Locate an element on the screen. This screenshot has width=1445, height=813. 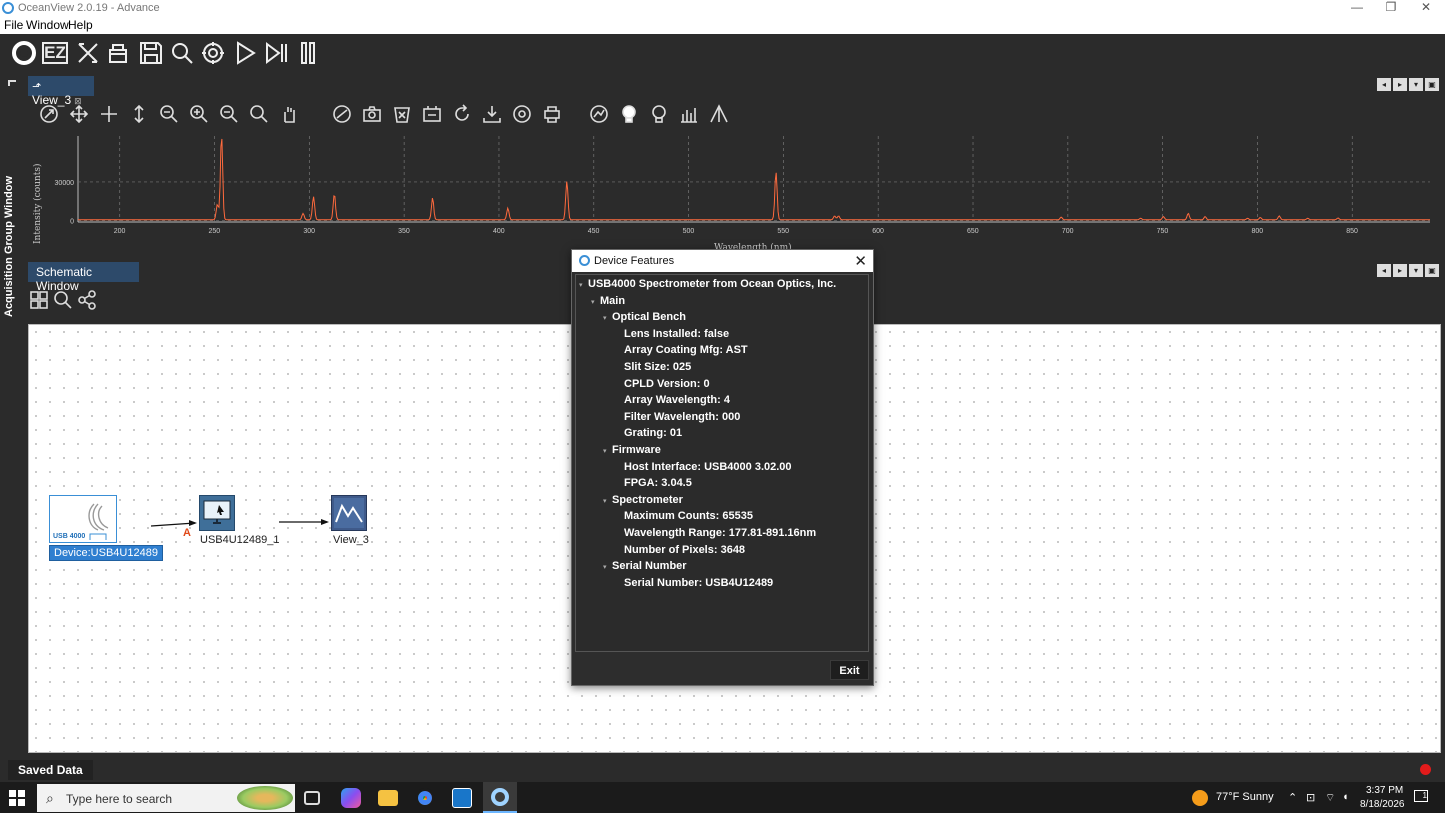
tree-node: ▾ Spectrometer is located at coordinates (643, 500).